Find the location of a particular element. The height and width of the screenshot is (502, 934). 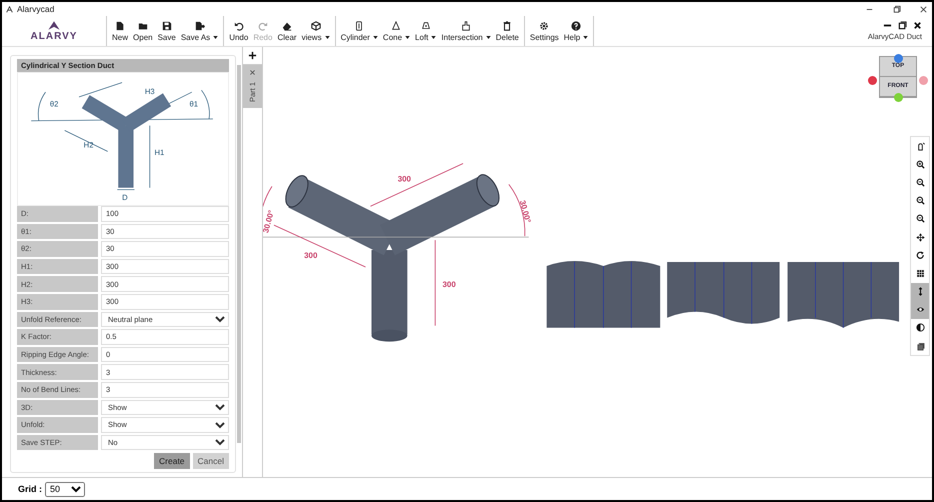

toolbar-button: Save As is located at coordinates (199, 31).